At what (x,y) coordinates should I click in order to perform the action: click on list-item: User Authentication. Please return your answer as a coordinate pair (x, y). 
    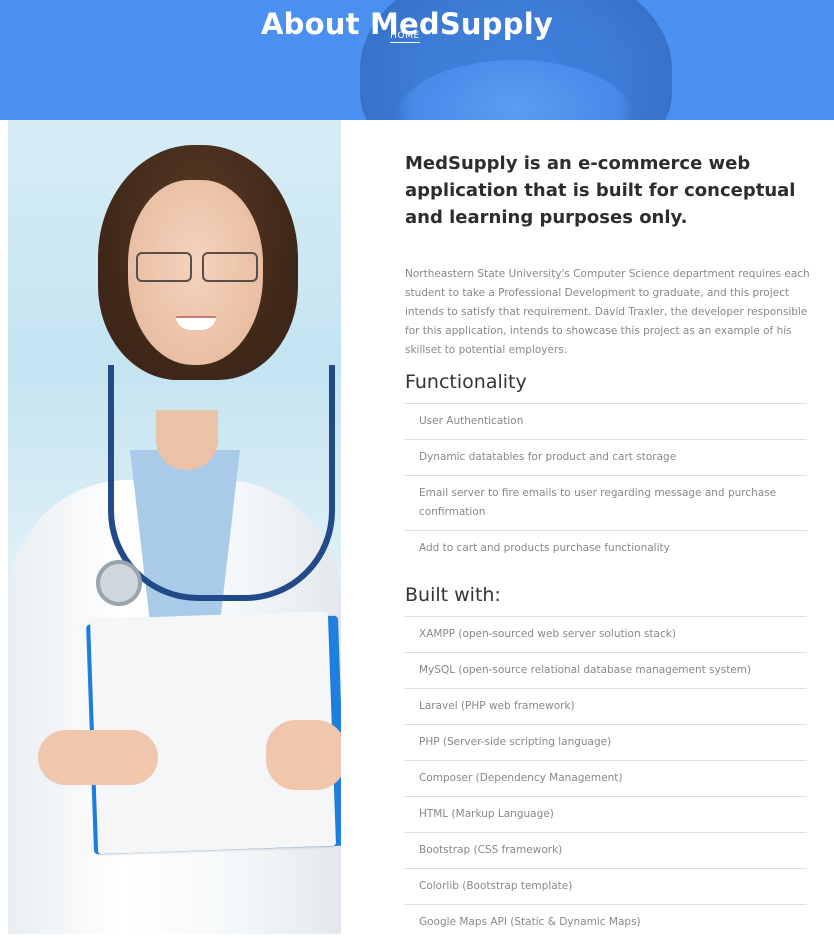
    Looking at the image, I should click on (606, 421).